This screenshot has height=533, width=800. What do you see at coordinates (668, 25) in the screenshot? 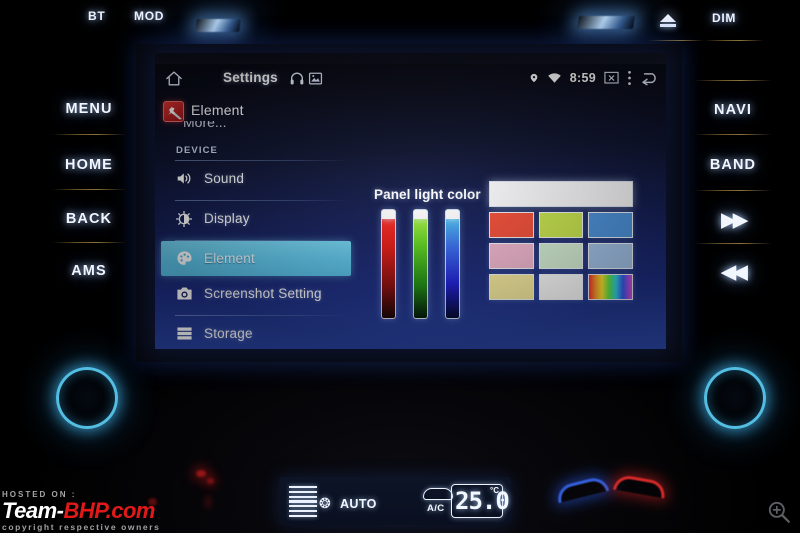
I see `eject-bar` at bounding box center [668, 25].